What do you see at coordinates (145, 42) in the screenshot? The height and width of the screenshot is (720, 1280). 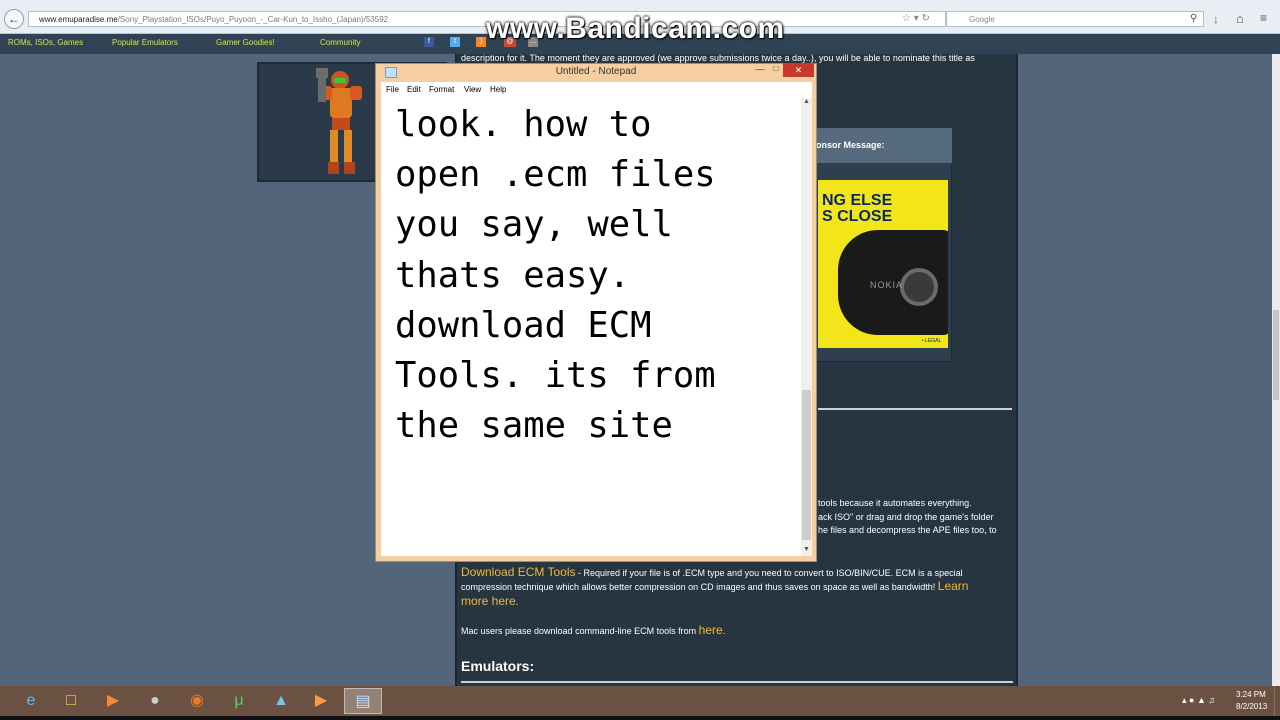 I see `nav-popular-emulators: Popular Emulators` at bounding box center [145, 42].